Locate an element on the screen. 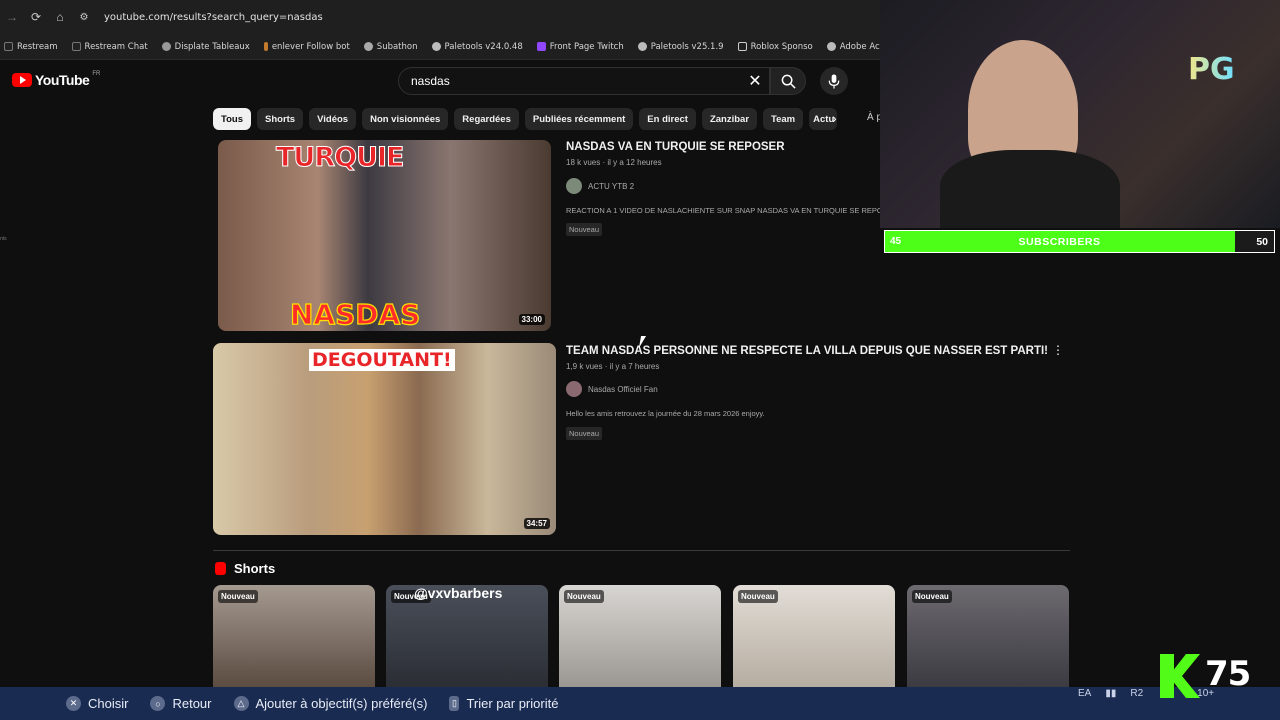 This screenshot has height=720, width=1280. channel-name: Nasdas Officiel Fan is located at coordinates (623, 389).